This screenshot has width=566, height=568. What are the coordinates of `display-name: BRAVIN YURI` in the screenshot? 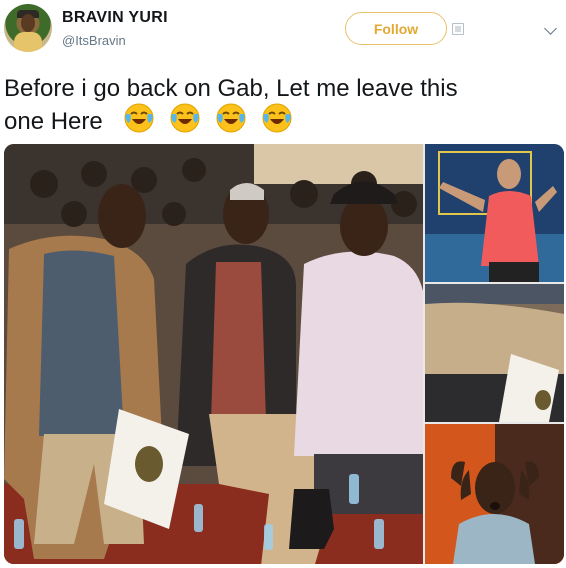 It's located at (115, 18).